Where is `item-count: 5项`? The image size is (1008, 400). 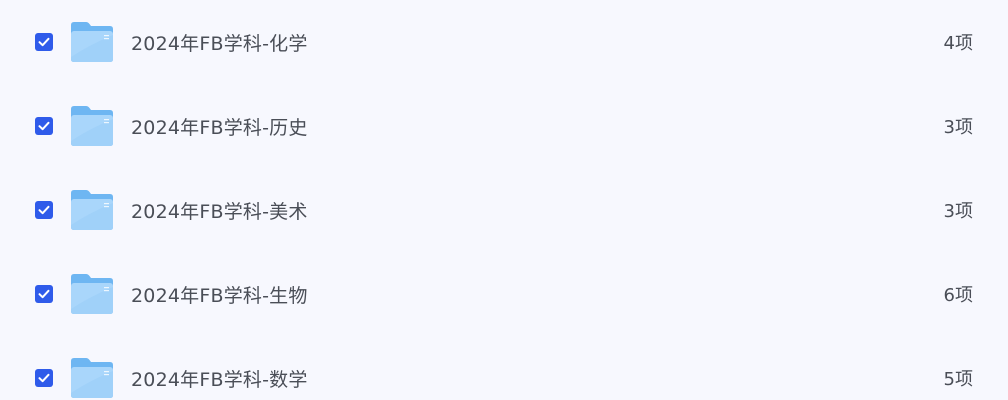 item-count: 5项 is located at coordinates (958, 379).